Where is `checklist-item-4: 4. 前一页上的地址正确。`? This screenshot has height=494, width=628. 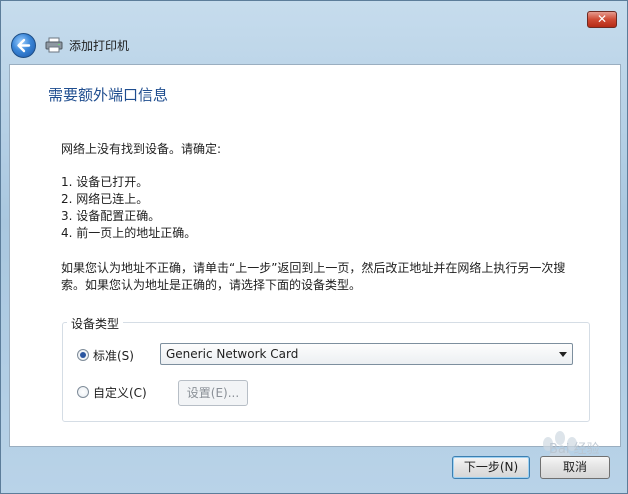 checklist-item-4: 4. 前一页上的地址正确。 is located at coordinates (129, 233).